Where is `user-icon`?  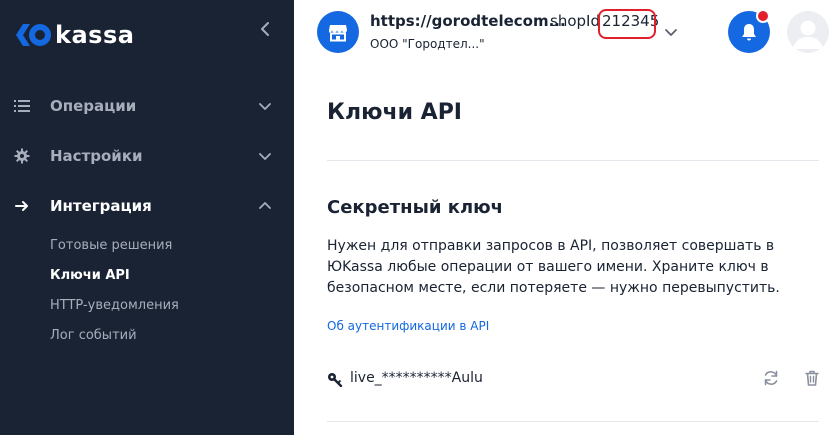
user-icon is located at coordinates (808, 34).